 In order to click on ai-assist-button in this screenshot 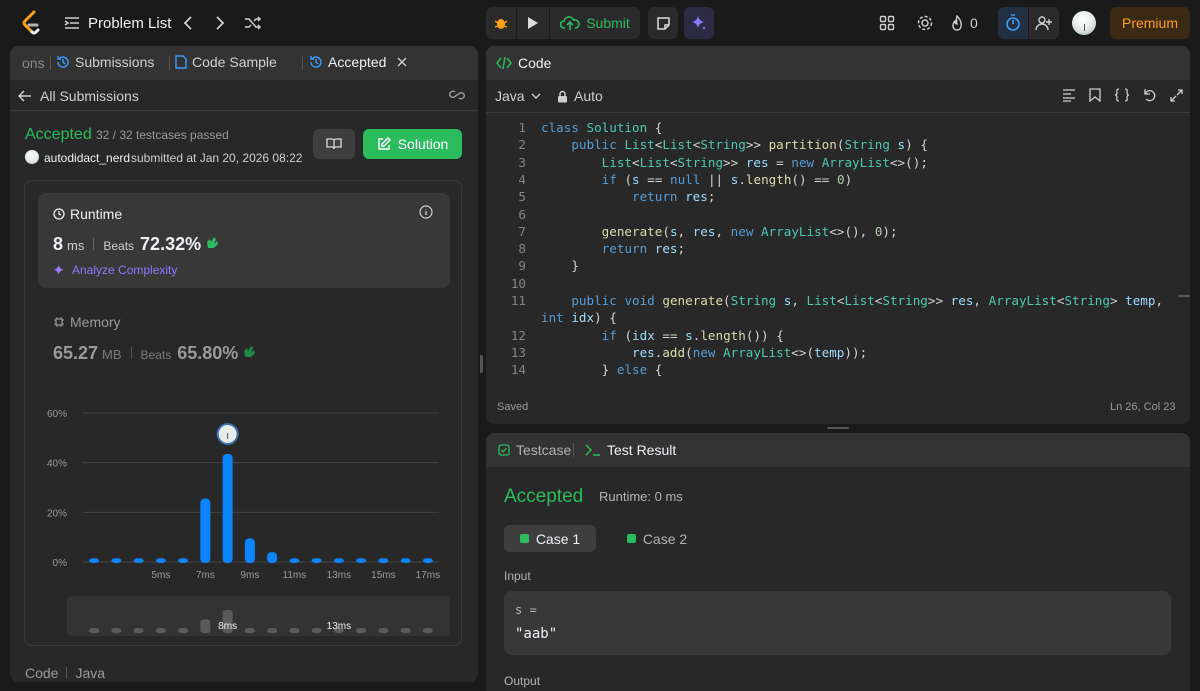, I will do `click(699, 23)`.